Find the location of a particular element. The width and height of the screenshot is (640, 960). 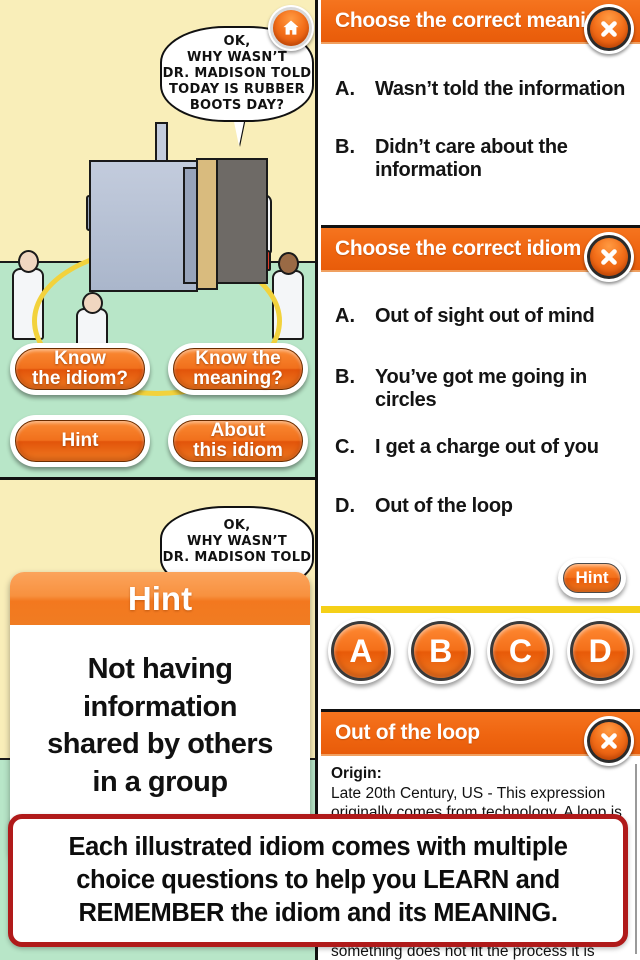

hint-button: Hint is located at coordinates (80, 441).